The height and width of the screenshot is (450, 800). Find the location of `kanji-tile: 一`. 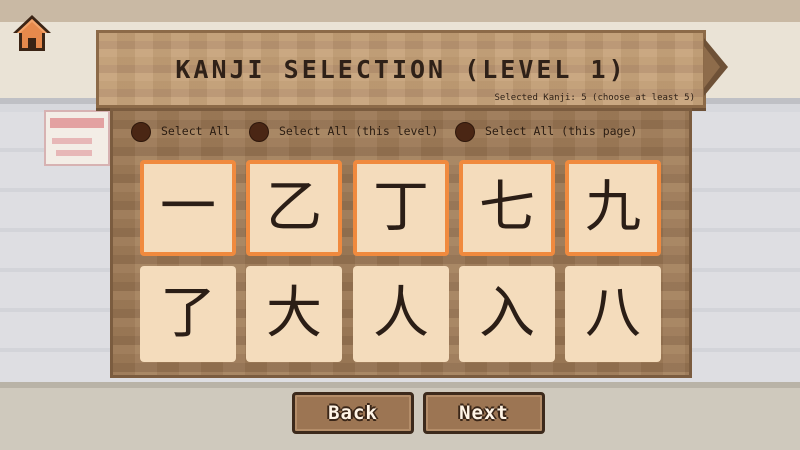

kanji-tile: 一 is located at coordinates (188, 208).